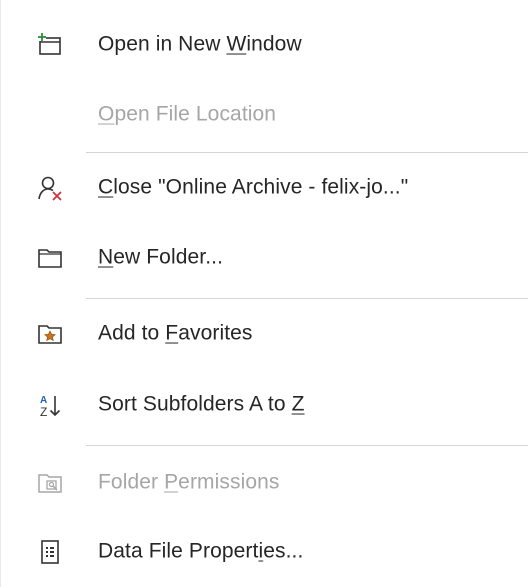 This screenshot has width=528, height=587. I want to click on menu-item-open-file-location: Open File Location, so click(264, 115).